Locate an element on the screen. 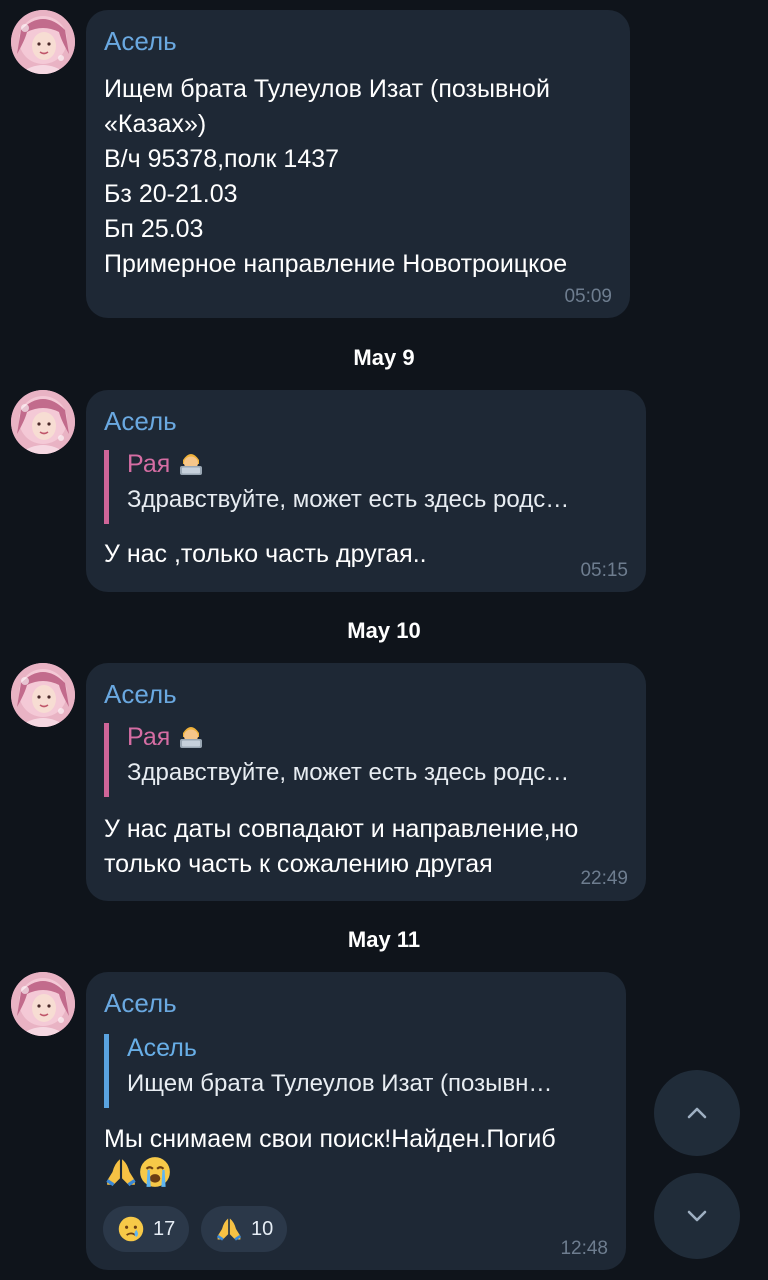  chevron-up-icon is located at coordinates (697, 1113).